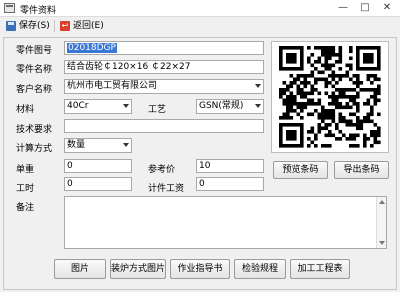 The height and width of the screenshot is (292, 400). I want to click on part-no-value: 02018DGP, so click(92, 48).